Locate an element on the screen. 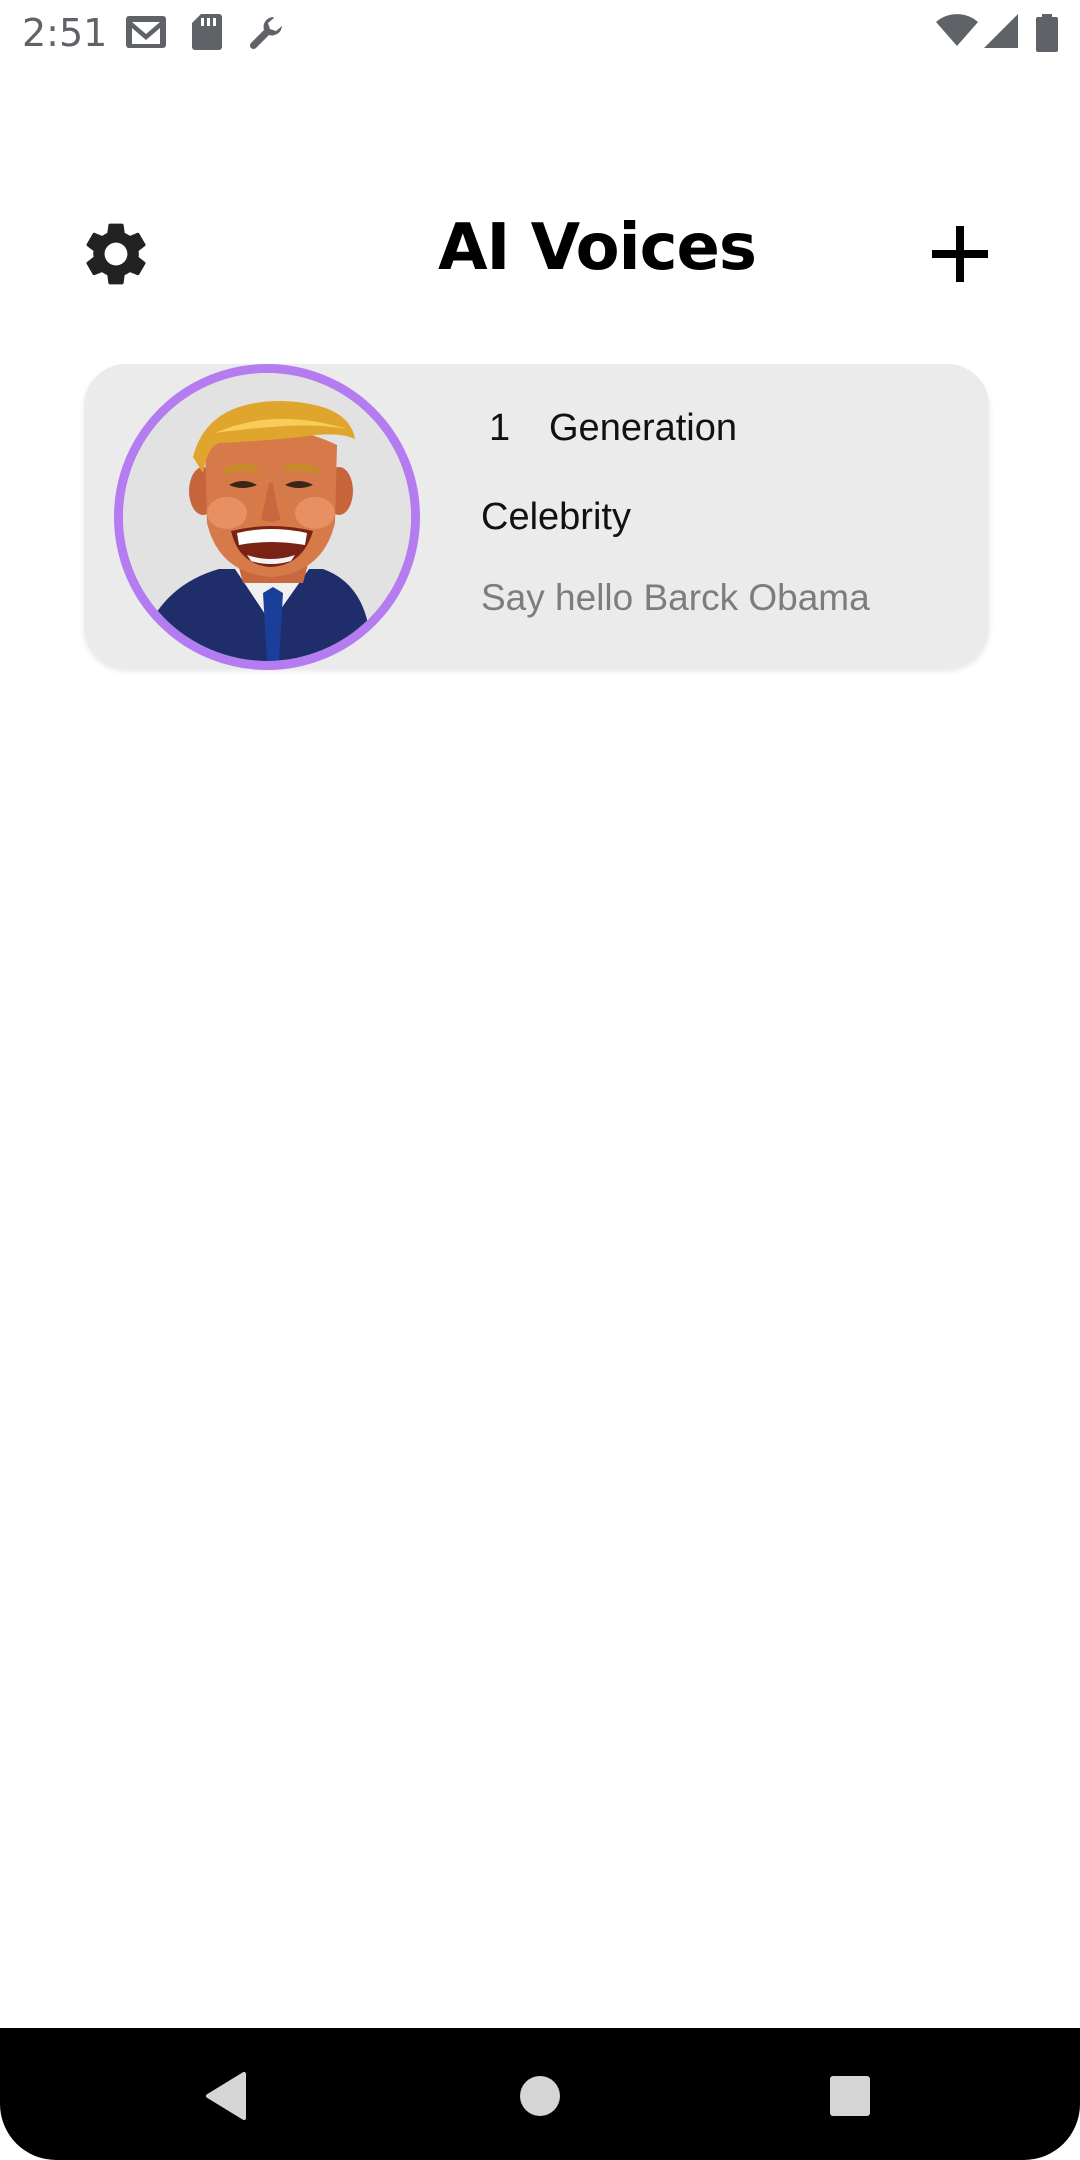 The height and width of the screenshot is (2160, 1080). gmail-icon is located at coordinates (146, 34).